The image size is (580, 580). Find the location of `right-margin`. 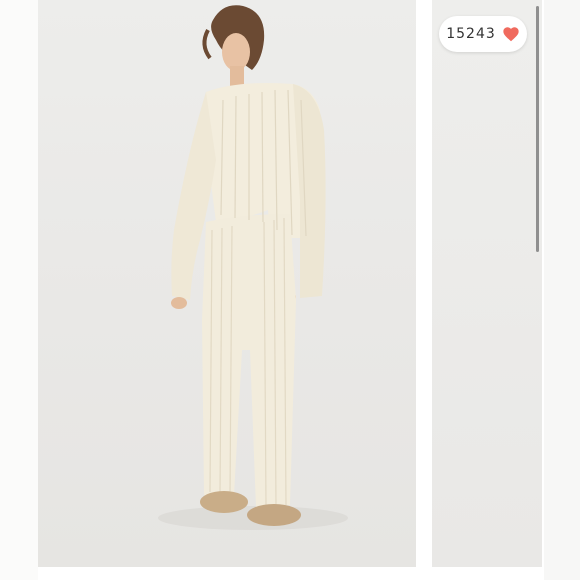

right-margin is located at coordinates (562, 290).